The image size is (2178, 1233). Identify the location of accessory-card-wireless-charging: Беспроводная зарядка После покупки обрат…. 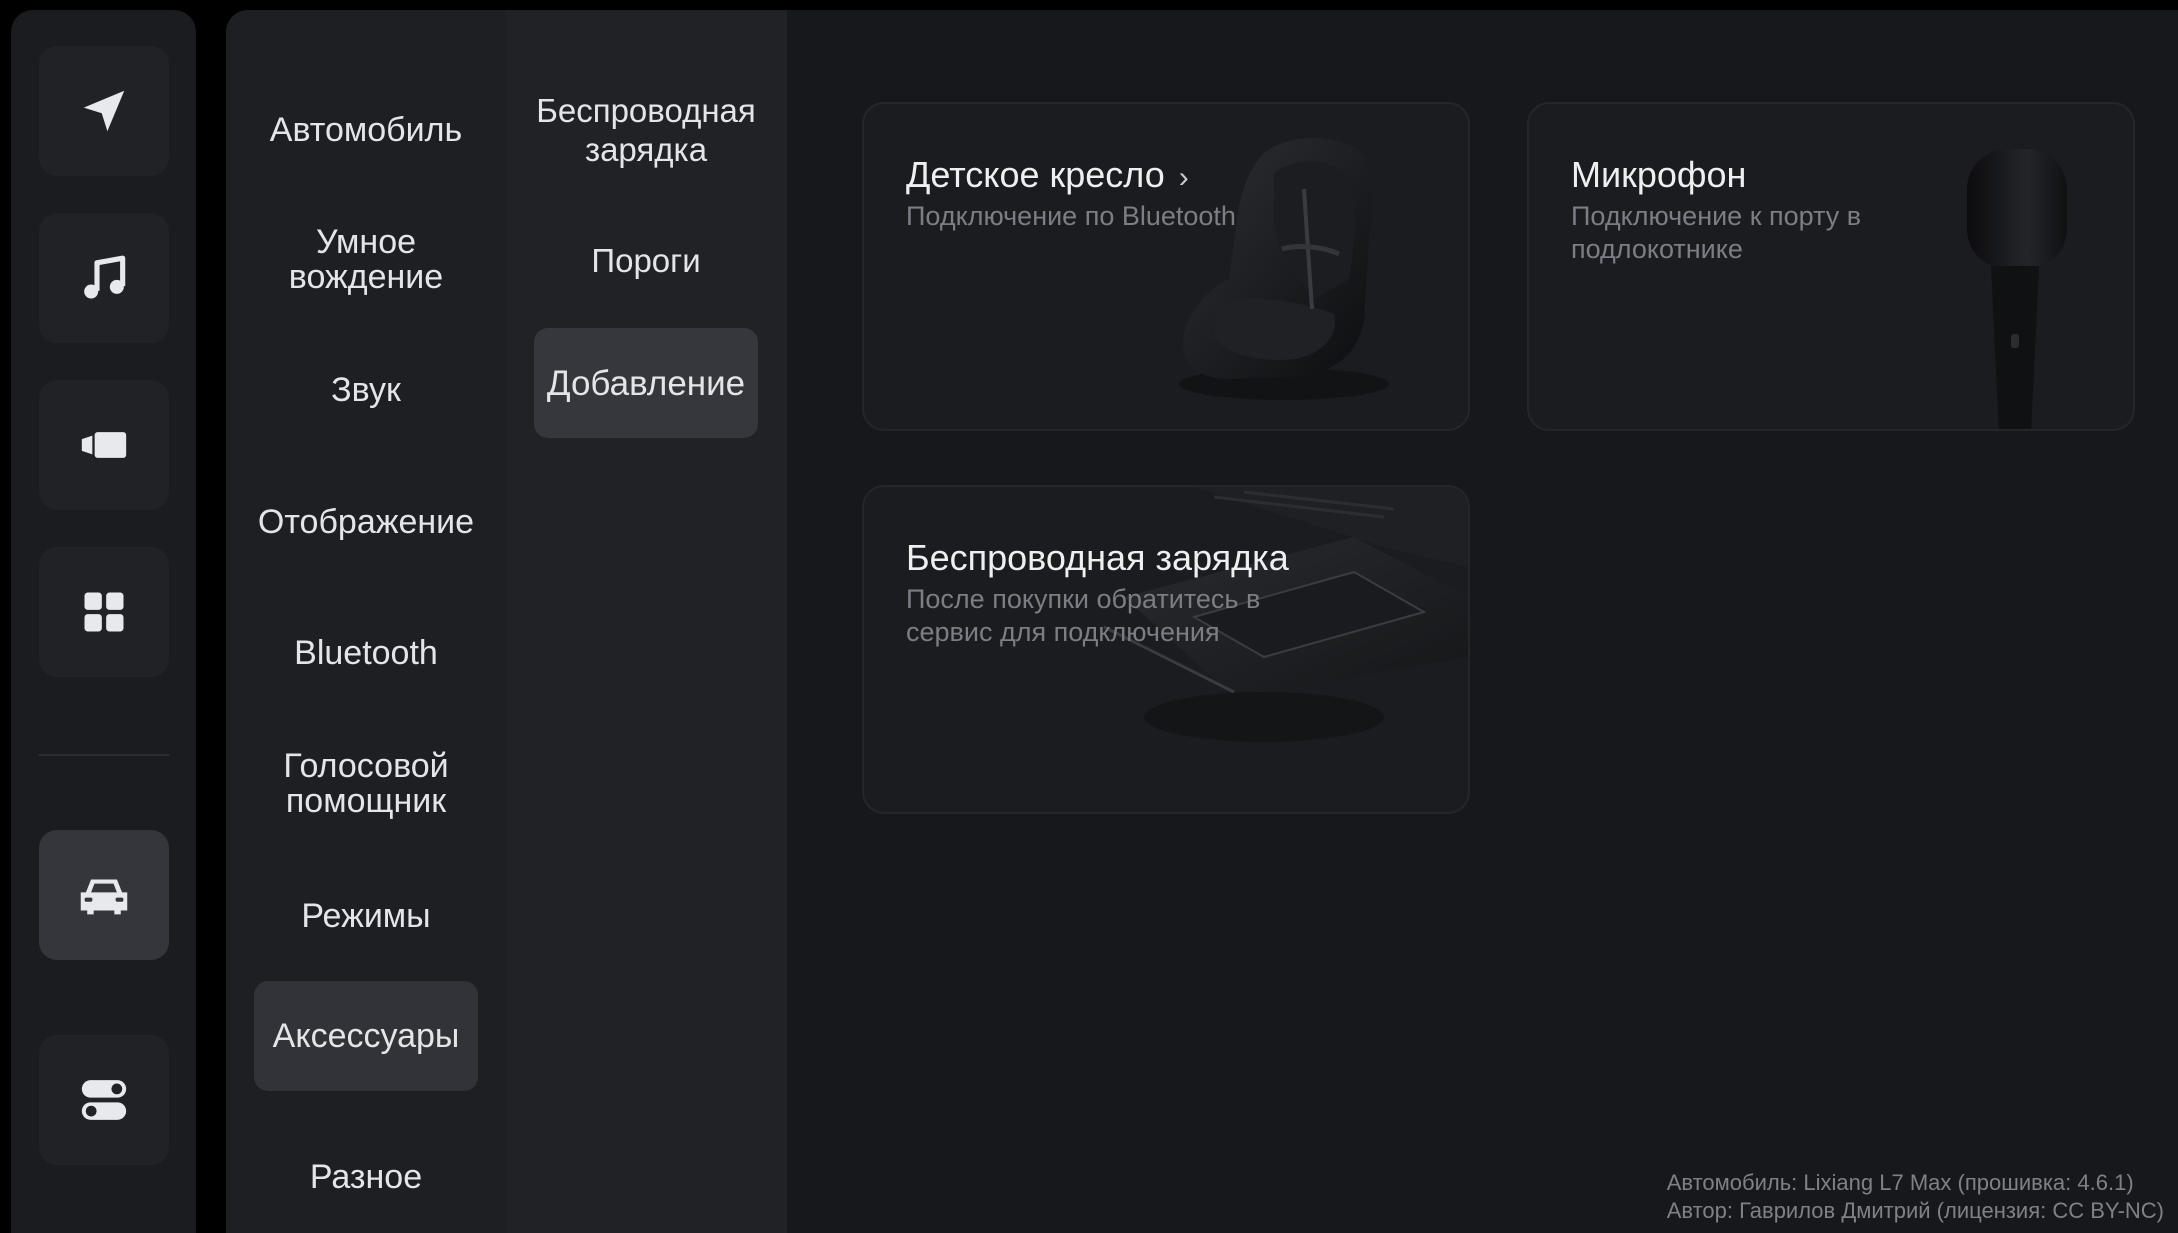
(1166, 649).